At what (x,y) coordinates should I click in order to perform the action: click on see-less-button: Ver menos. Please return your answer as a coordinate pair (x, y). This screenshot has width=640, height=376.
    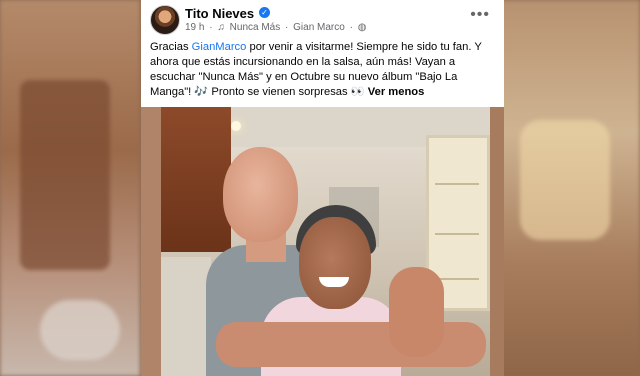
    Looking at the image, I should click on (396, 92).